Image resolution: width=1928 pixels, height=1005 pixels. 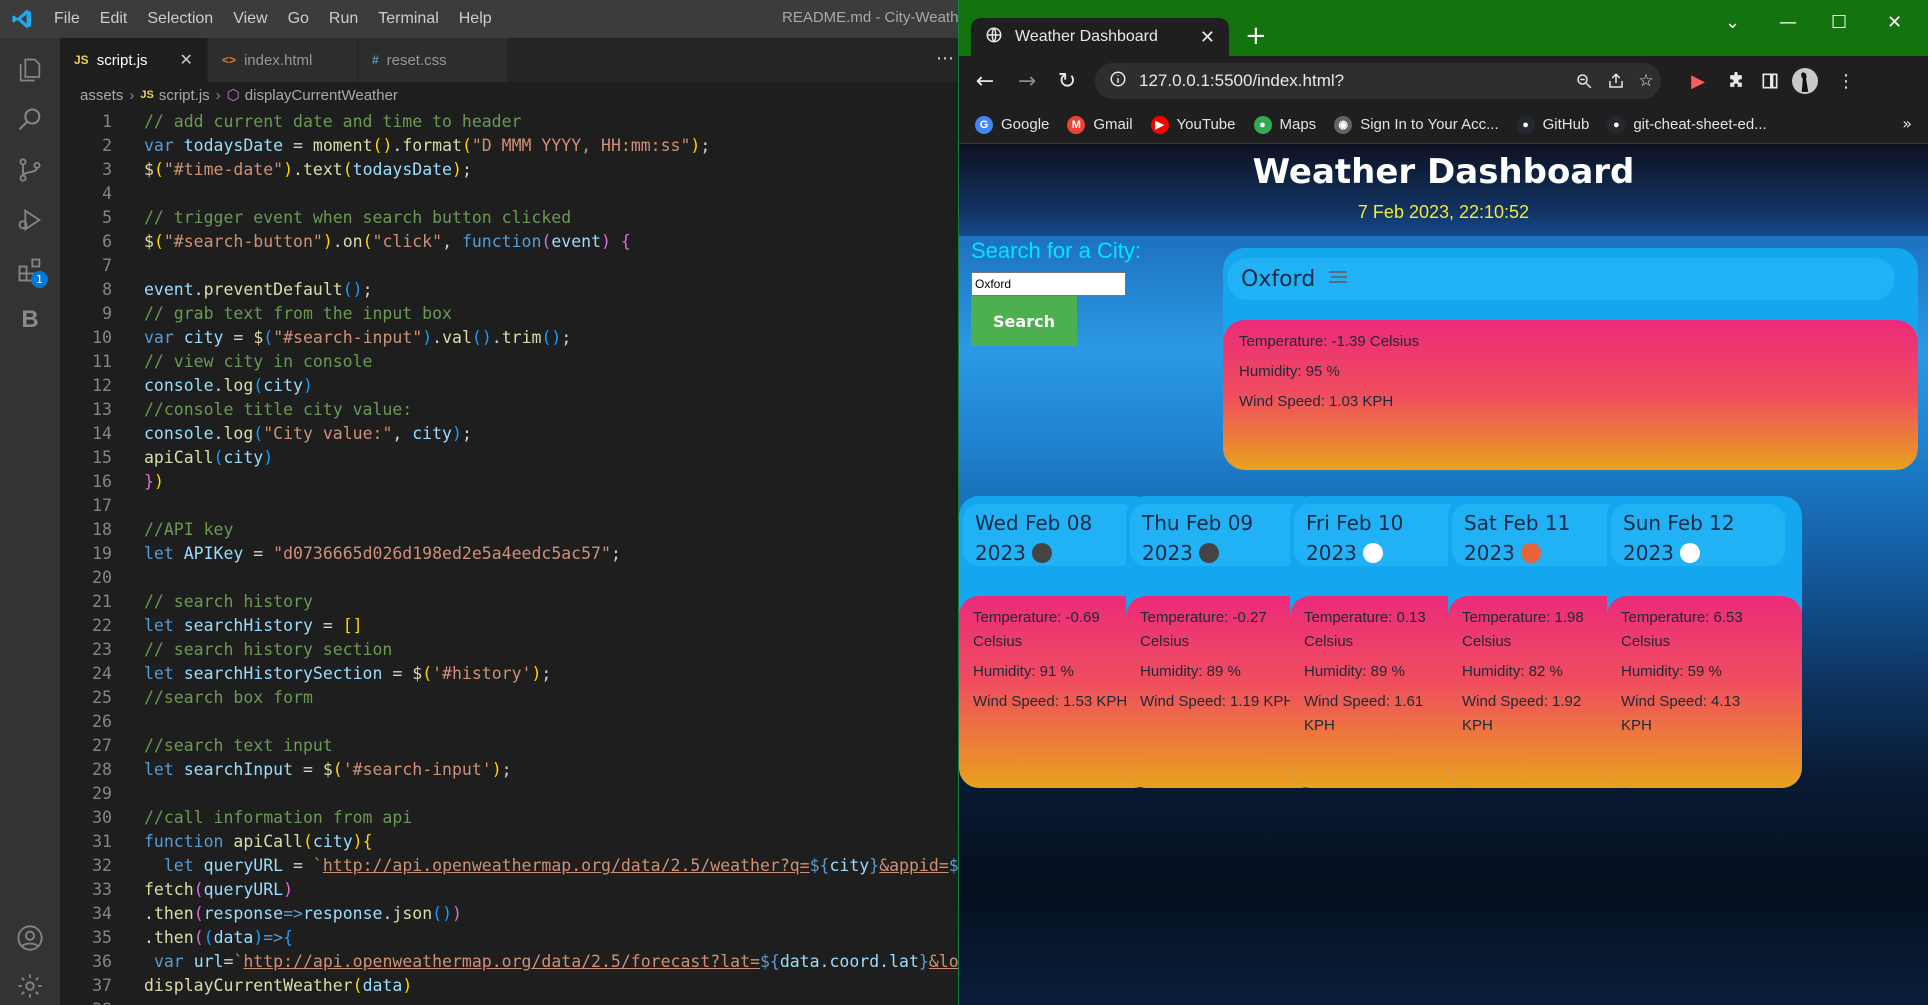 What do you see at coordinates (1012, 124) in the screenshot?
I see `bookmark-item: G Google` at bounding box center [1012, 124].